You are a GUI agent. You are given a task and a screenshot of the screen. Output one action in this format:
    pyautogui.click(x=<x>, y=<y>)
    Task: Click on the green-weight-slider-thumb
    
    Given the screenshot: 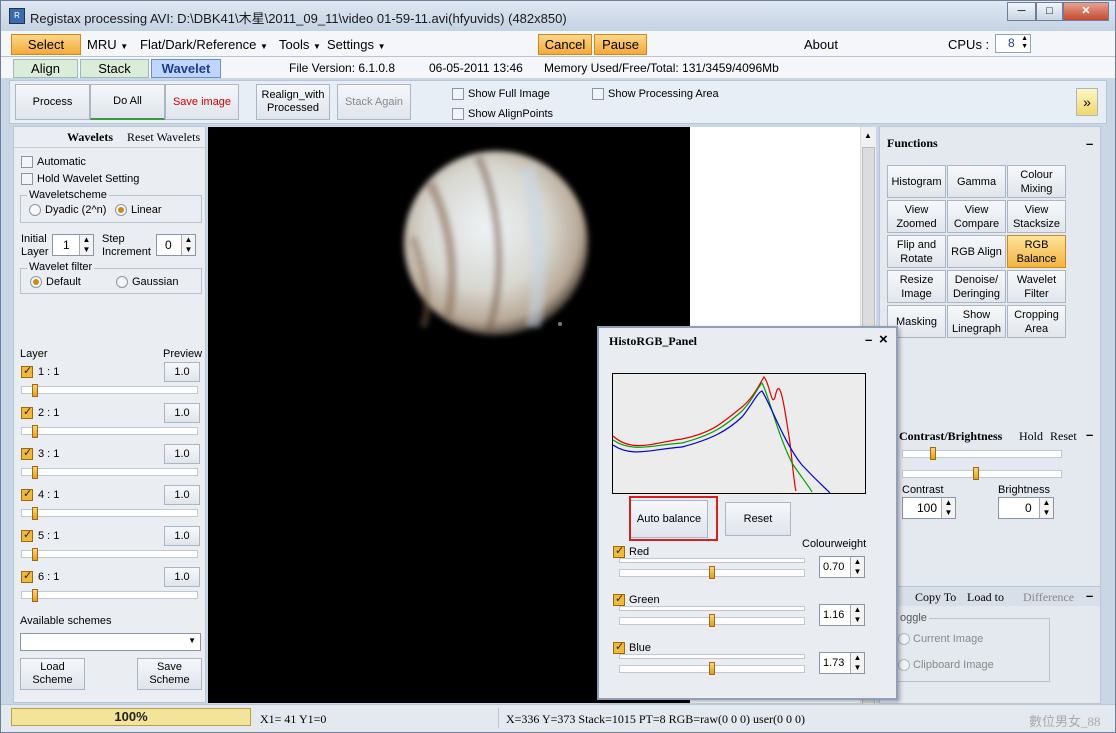 What is the action you would take?
    pyautogui.click(x=712, y=620)
    